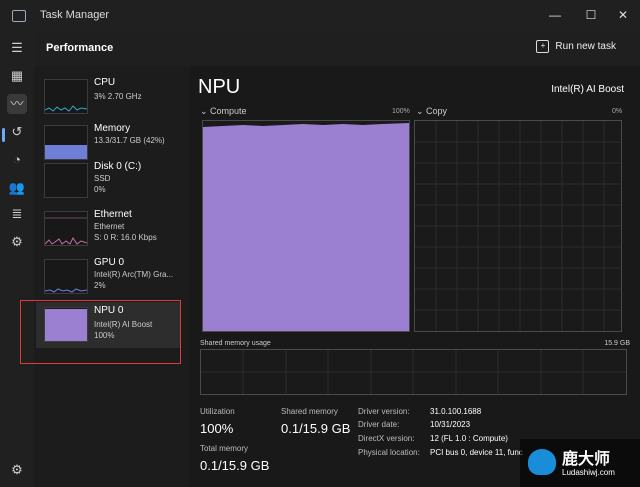 The width and height of the screenshot is (640, 487). I want to click on gpu-sparkline, so click(66, 290).